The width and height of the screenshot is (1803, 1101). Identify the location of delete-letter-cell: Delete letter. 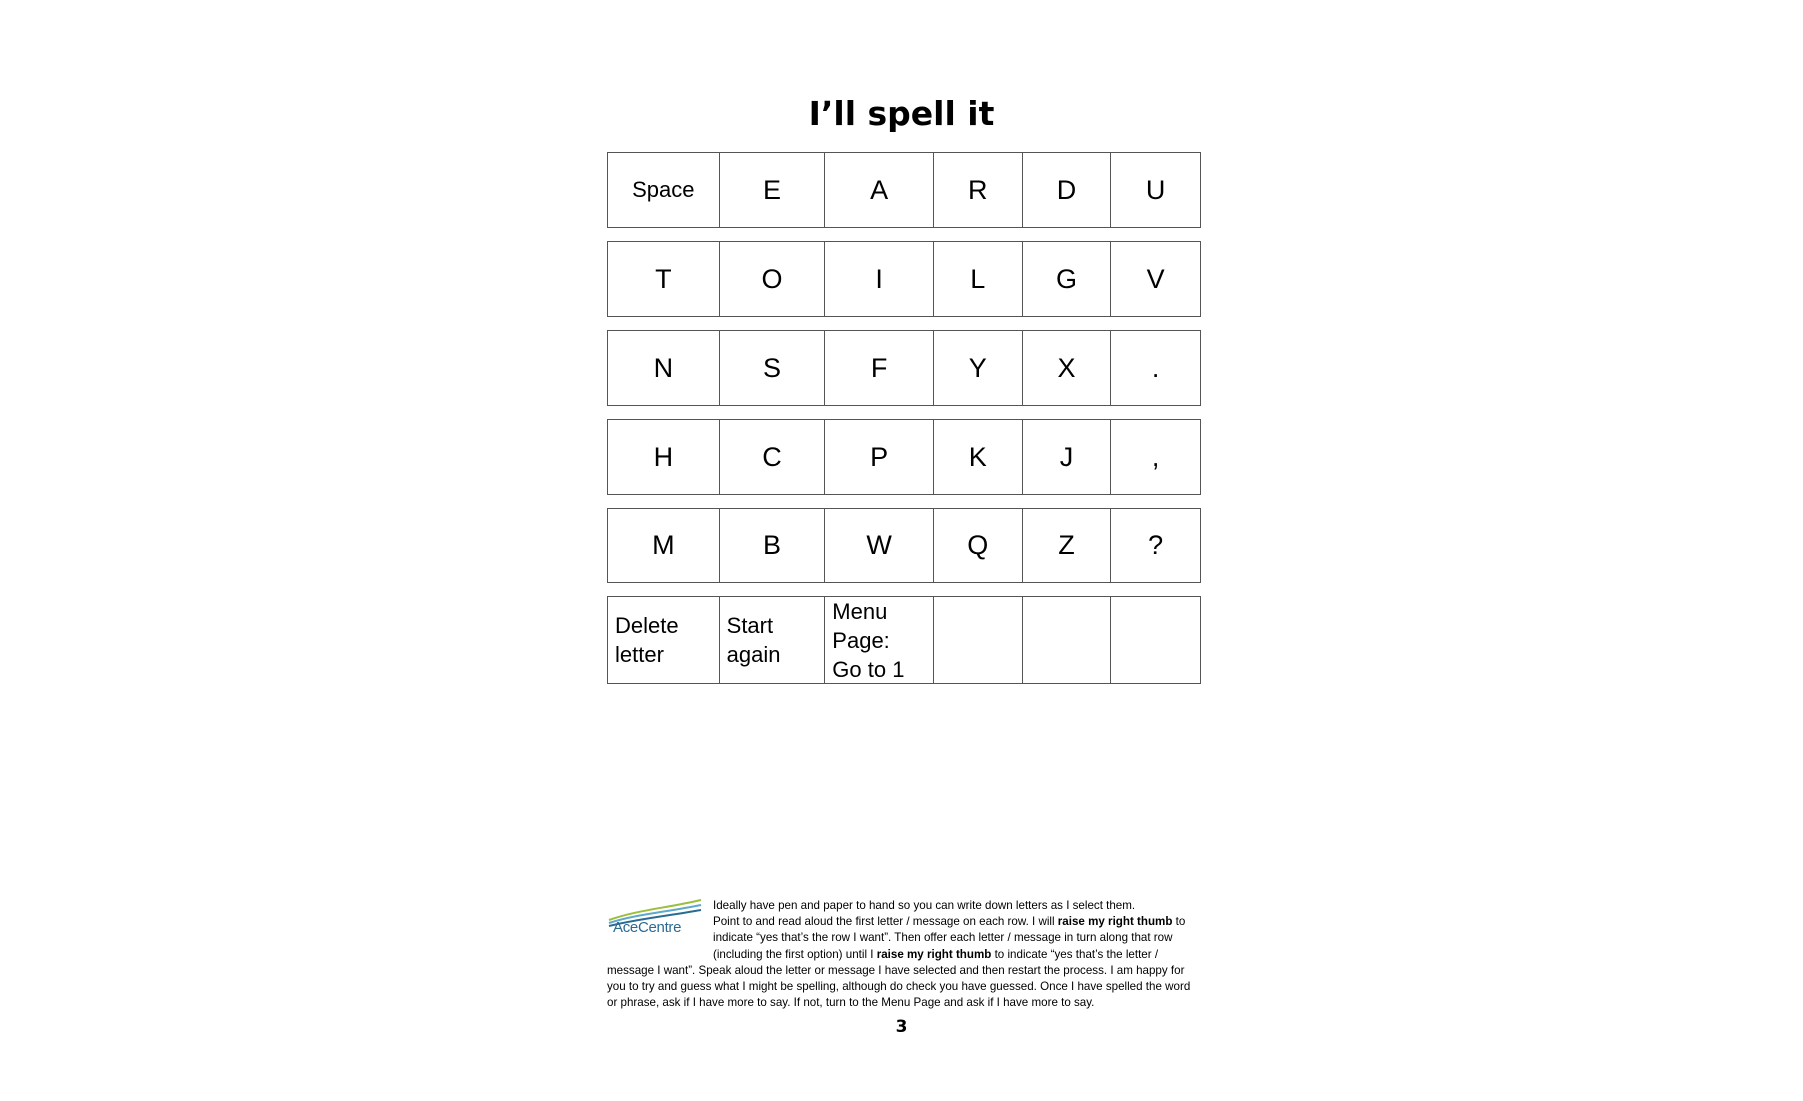
(664, 640).